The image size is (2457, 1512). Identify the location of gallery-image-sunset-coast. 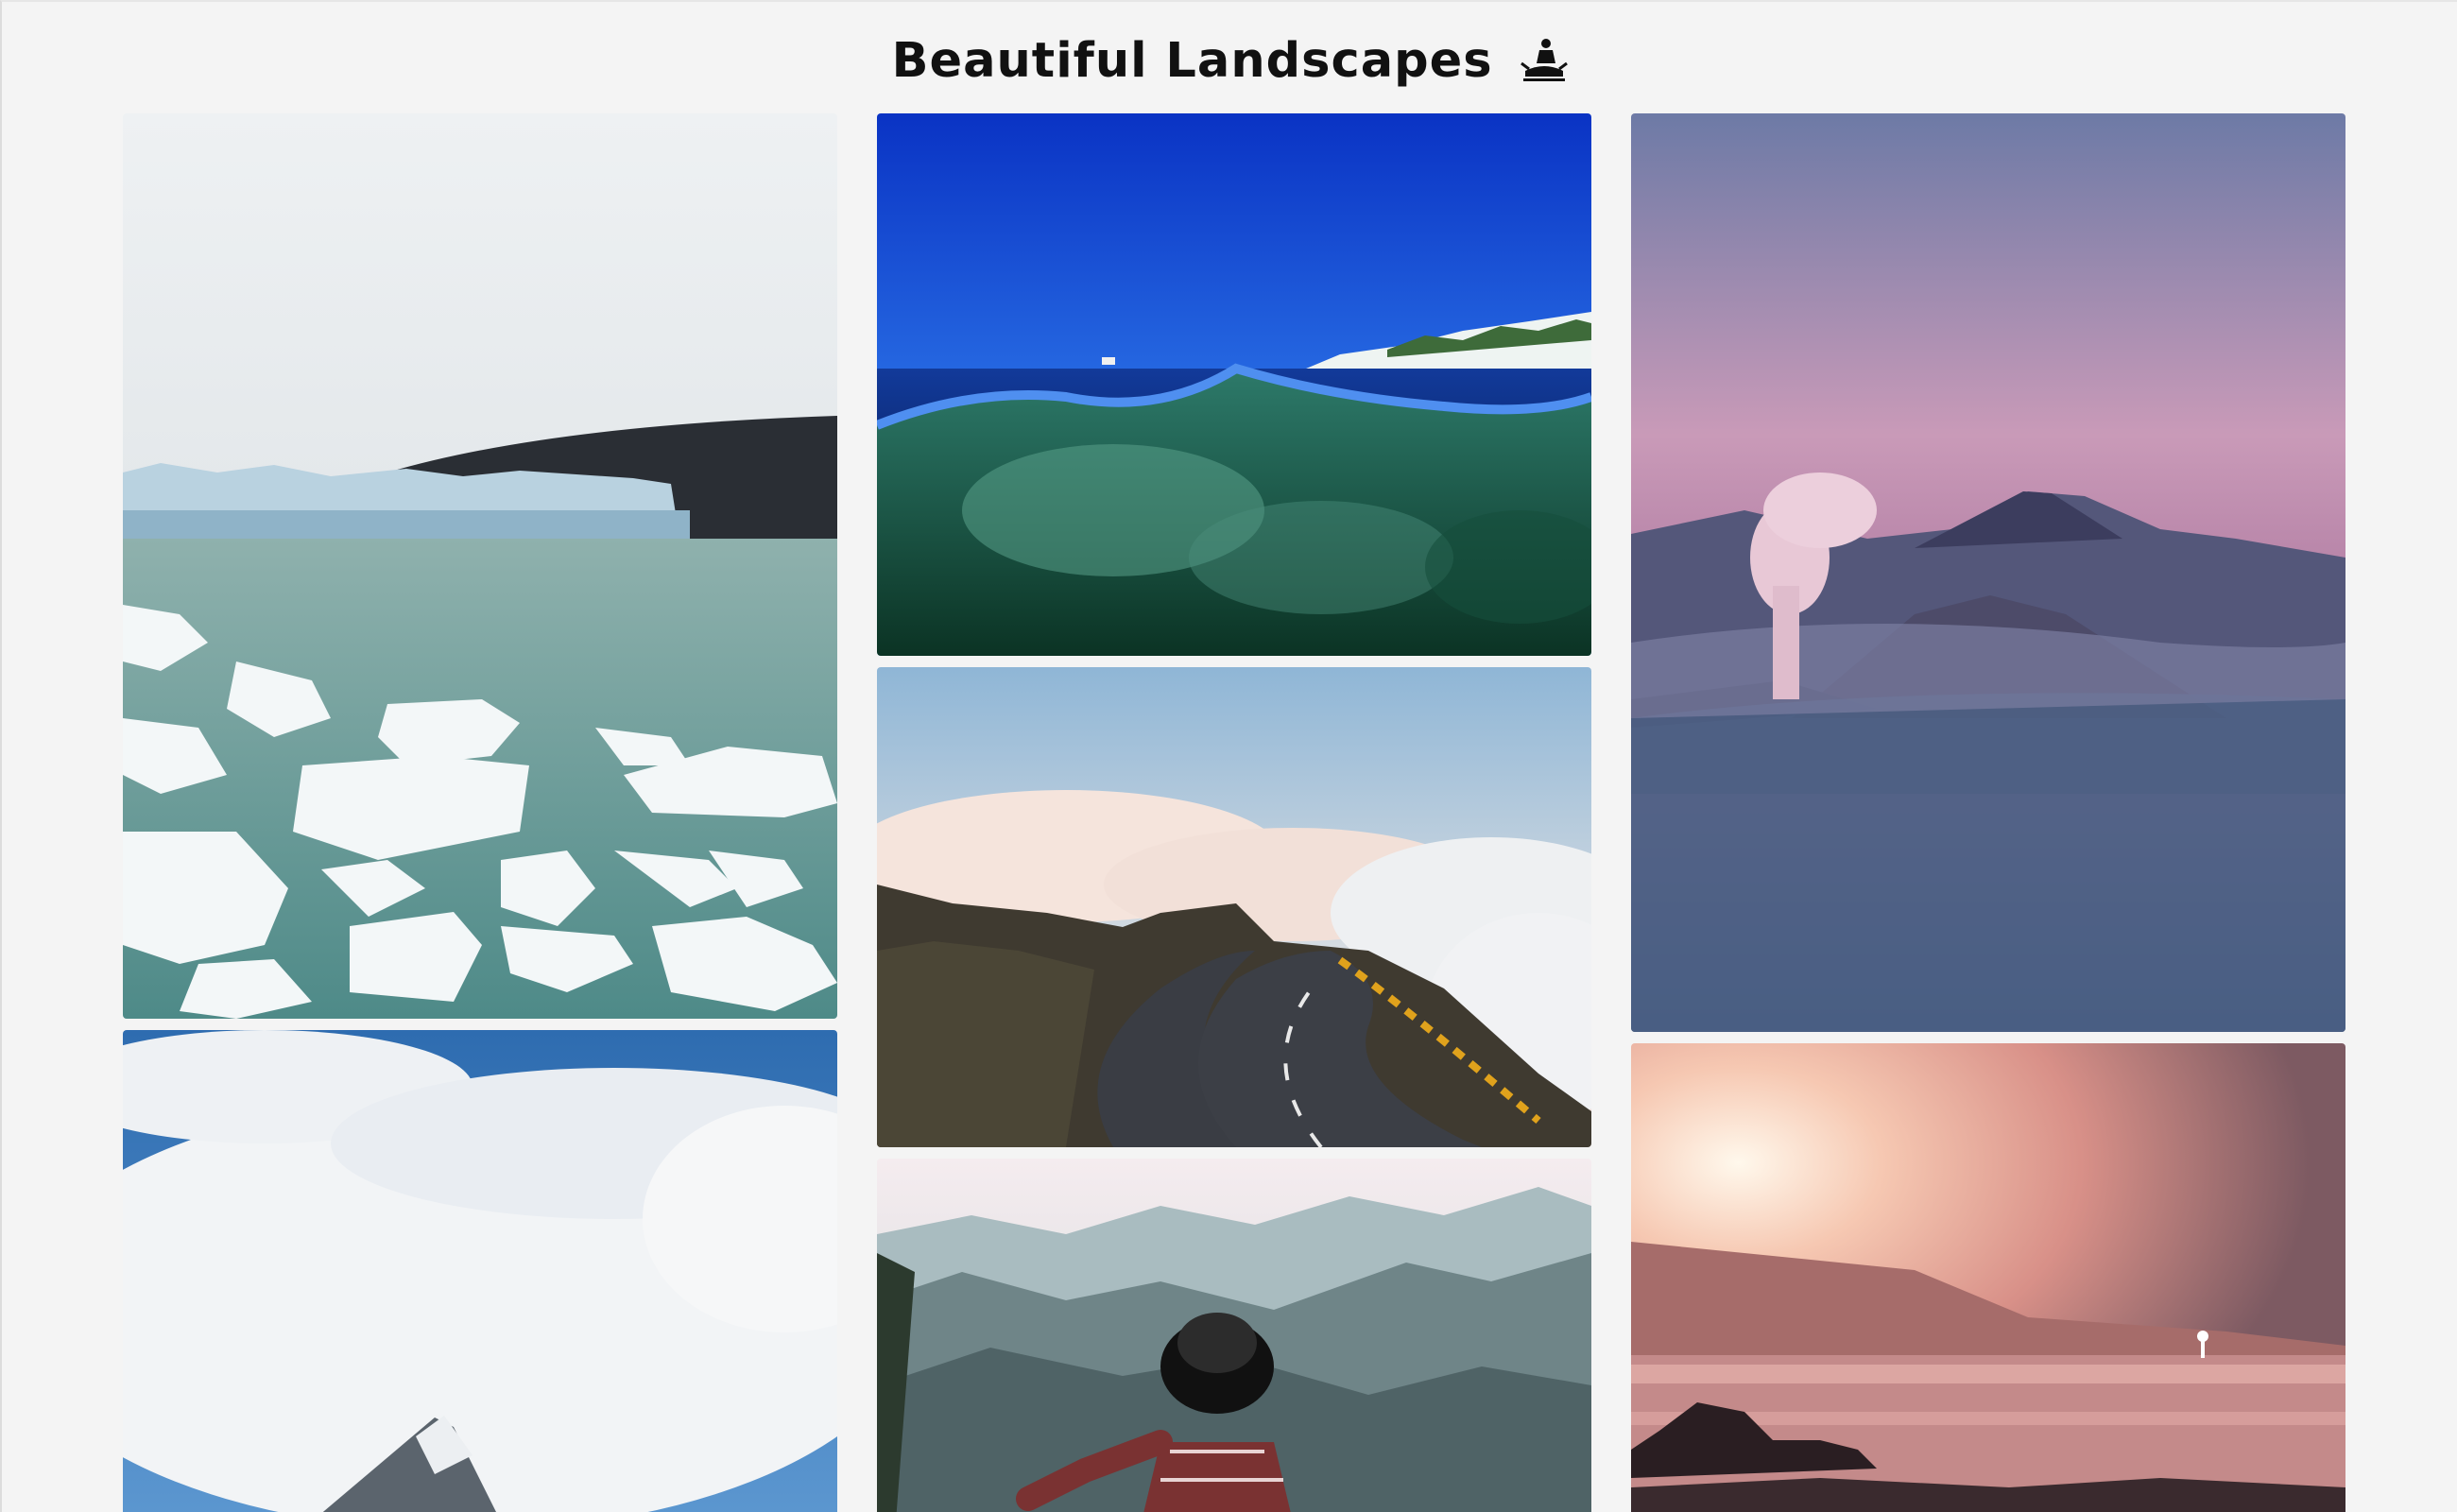
(1988, 1277).